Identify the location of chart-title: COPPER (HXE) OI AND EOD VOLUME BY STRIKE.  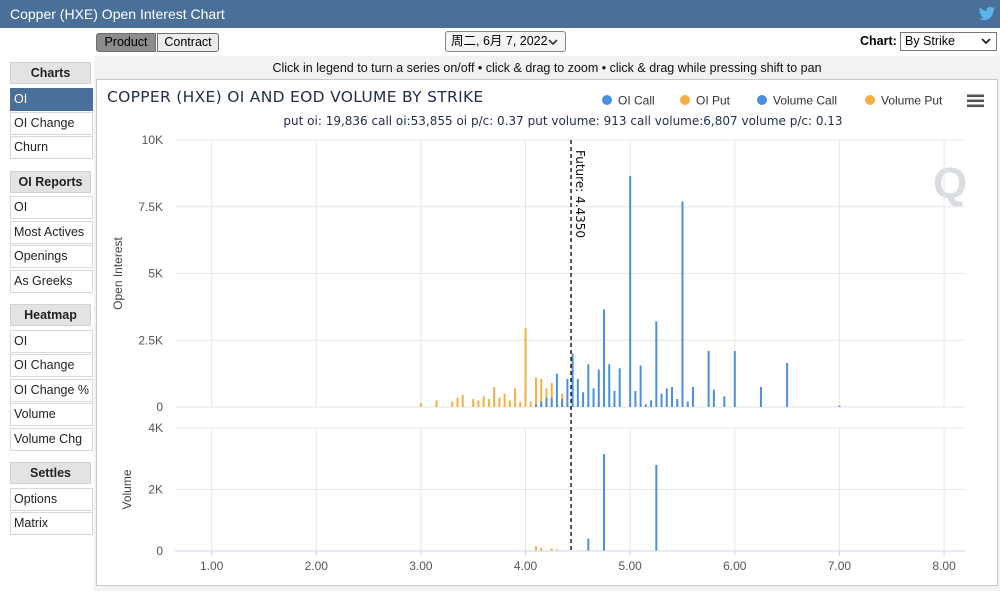
(295, 97).